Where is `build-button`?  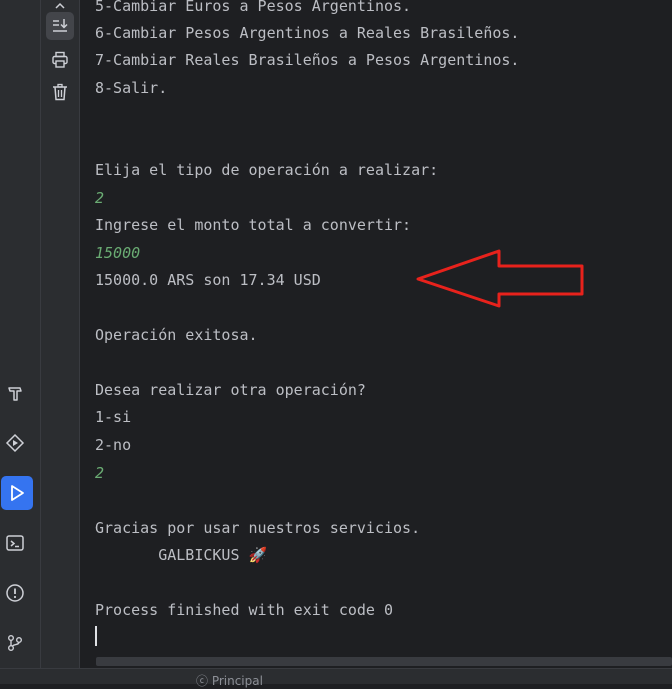
build-button is located at coordinates (15, 393).